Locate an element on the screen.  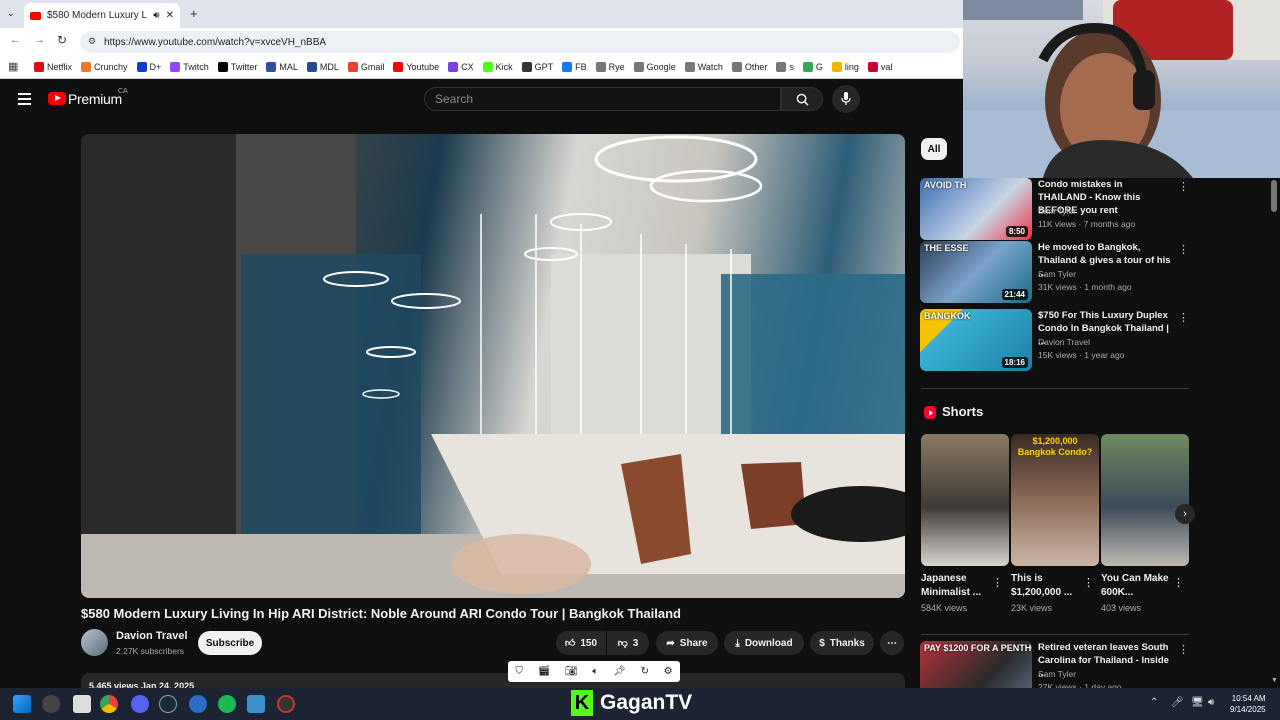
chrome-icon is located at coordinates (109, 704).